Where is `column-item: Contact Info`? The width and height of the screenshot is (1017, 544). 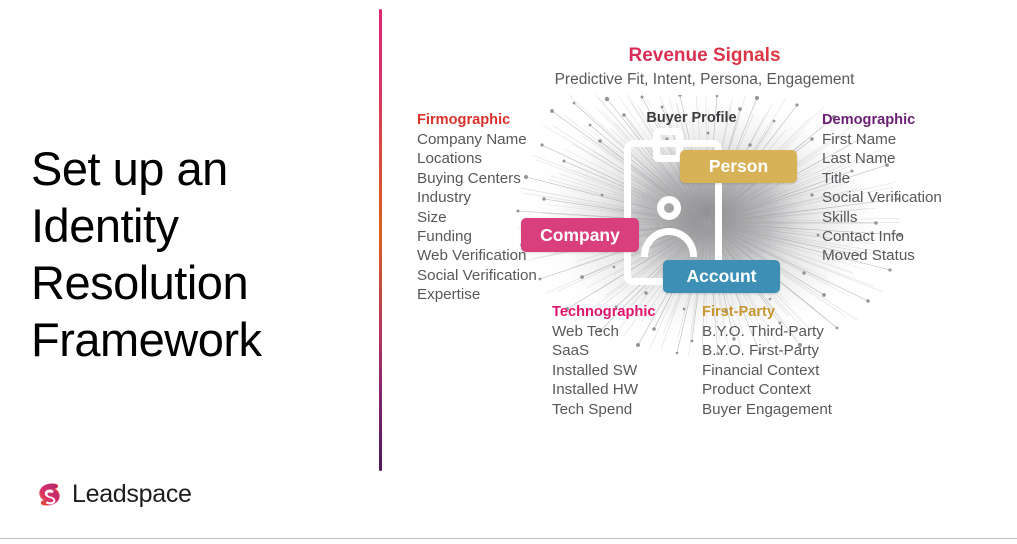 column-item: Contact Info is located at coordinates (863, 237).